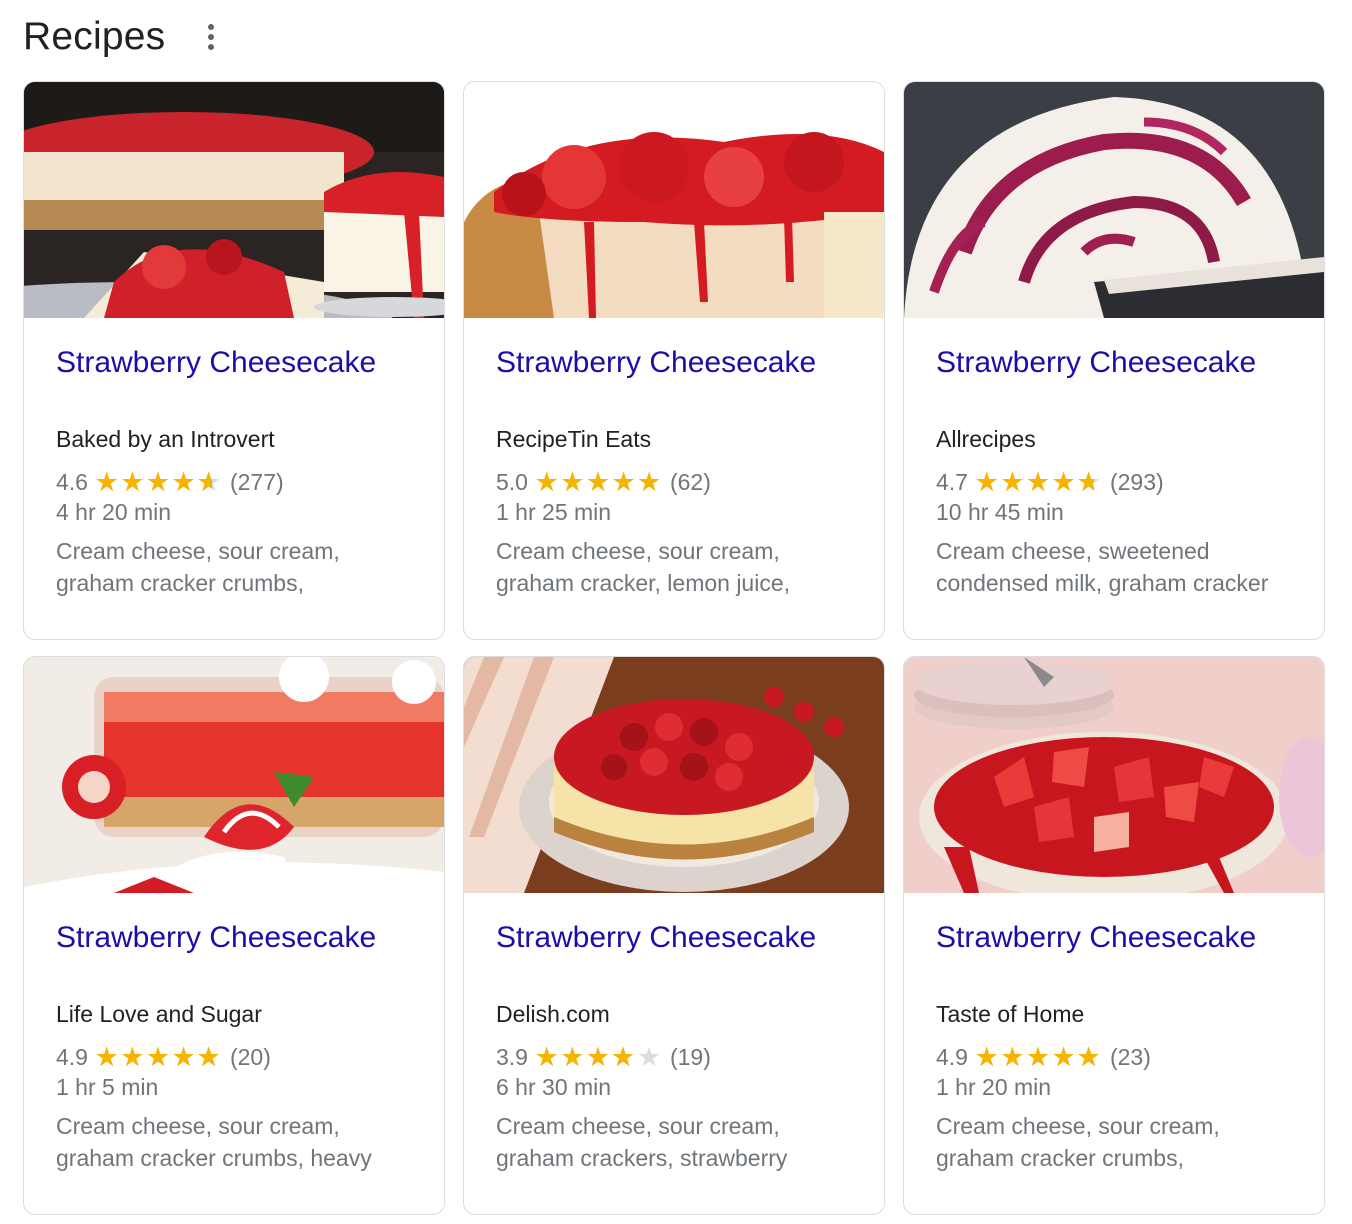 This screenshot has height=1224, width=1352. I want to click on rating-row: 4.6 ★★★★★★★★★★ (277), so click(234, 482).